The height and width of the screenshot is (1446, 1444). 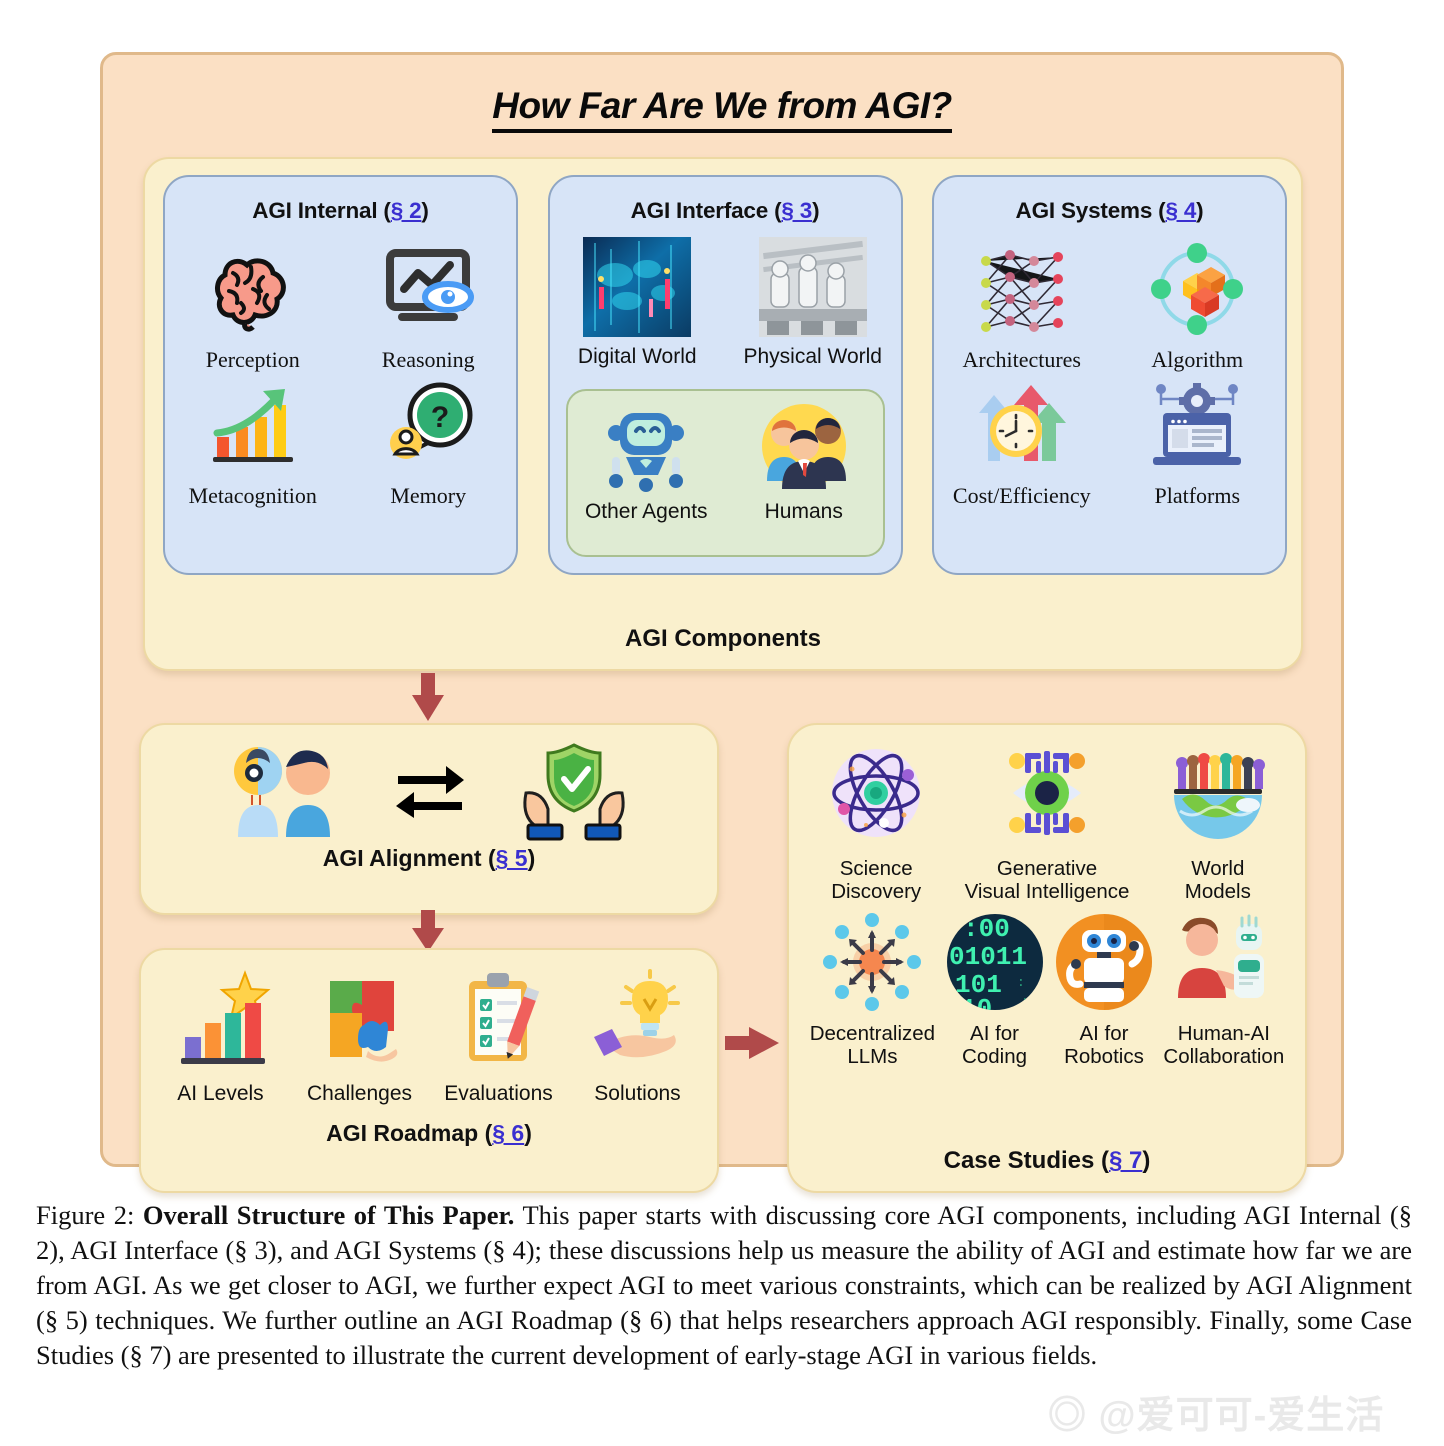 I want to click on item-challenges: Challenges, so click(x=360, y=1037).